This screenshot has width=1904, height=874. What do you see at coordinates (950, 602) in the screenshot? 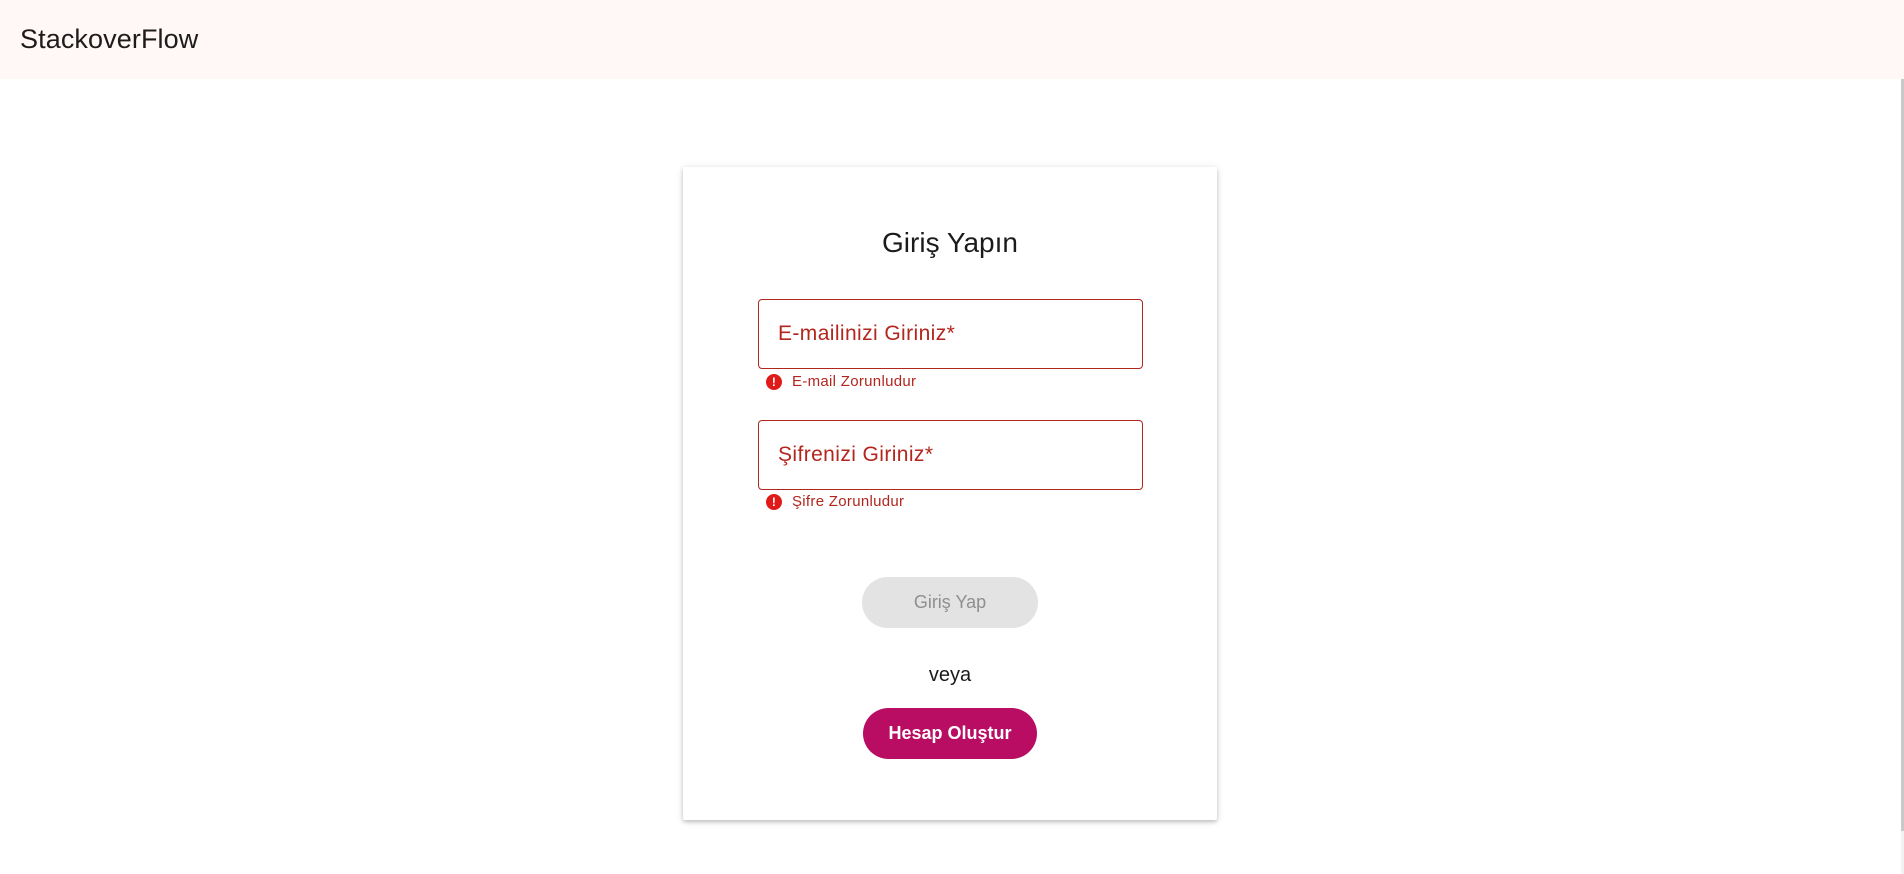
I see `login-button: Giriş Yap` at bounding box center [950, 602].